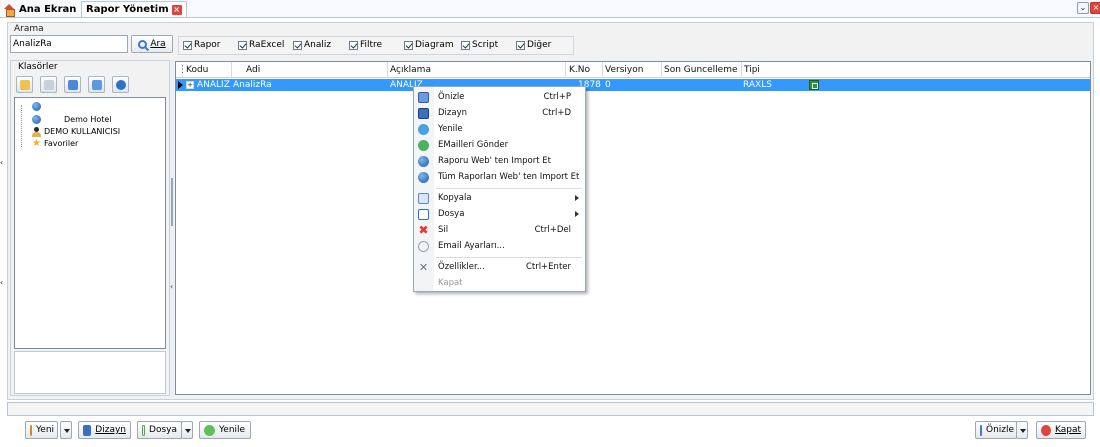 The image size is (1100, 447). I want to click on filter-diger: Diğer, so click(533, 45).